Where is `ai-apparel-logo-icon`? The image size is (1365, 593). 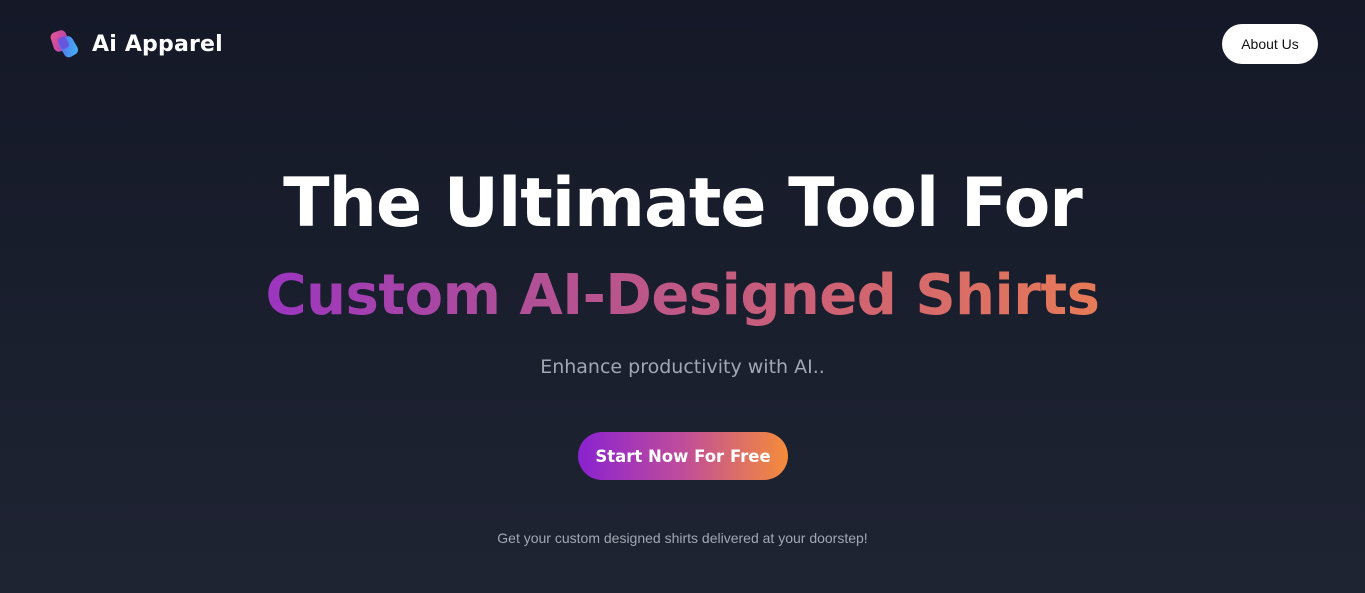
ai-apparel-logo-icon is located at coordinates (64, 44).